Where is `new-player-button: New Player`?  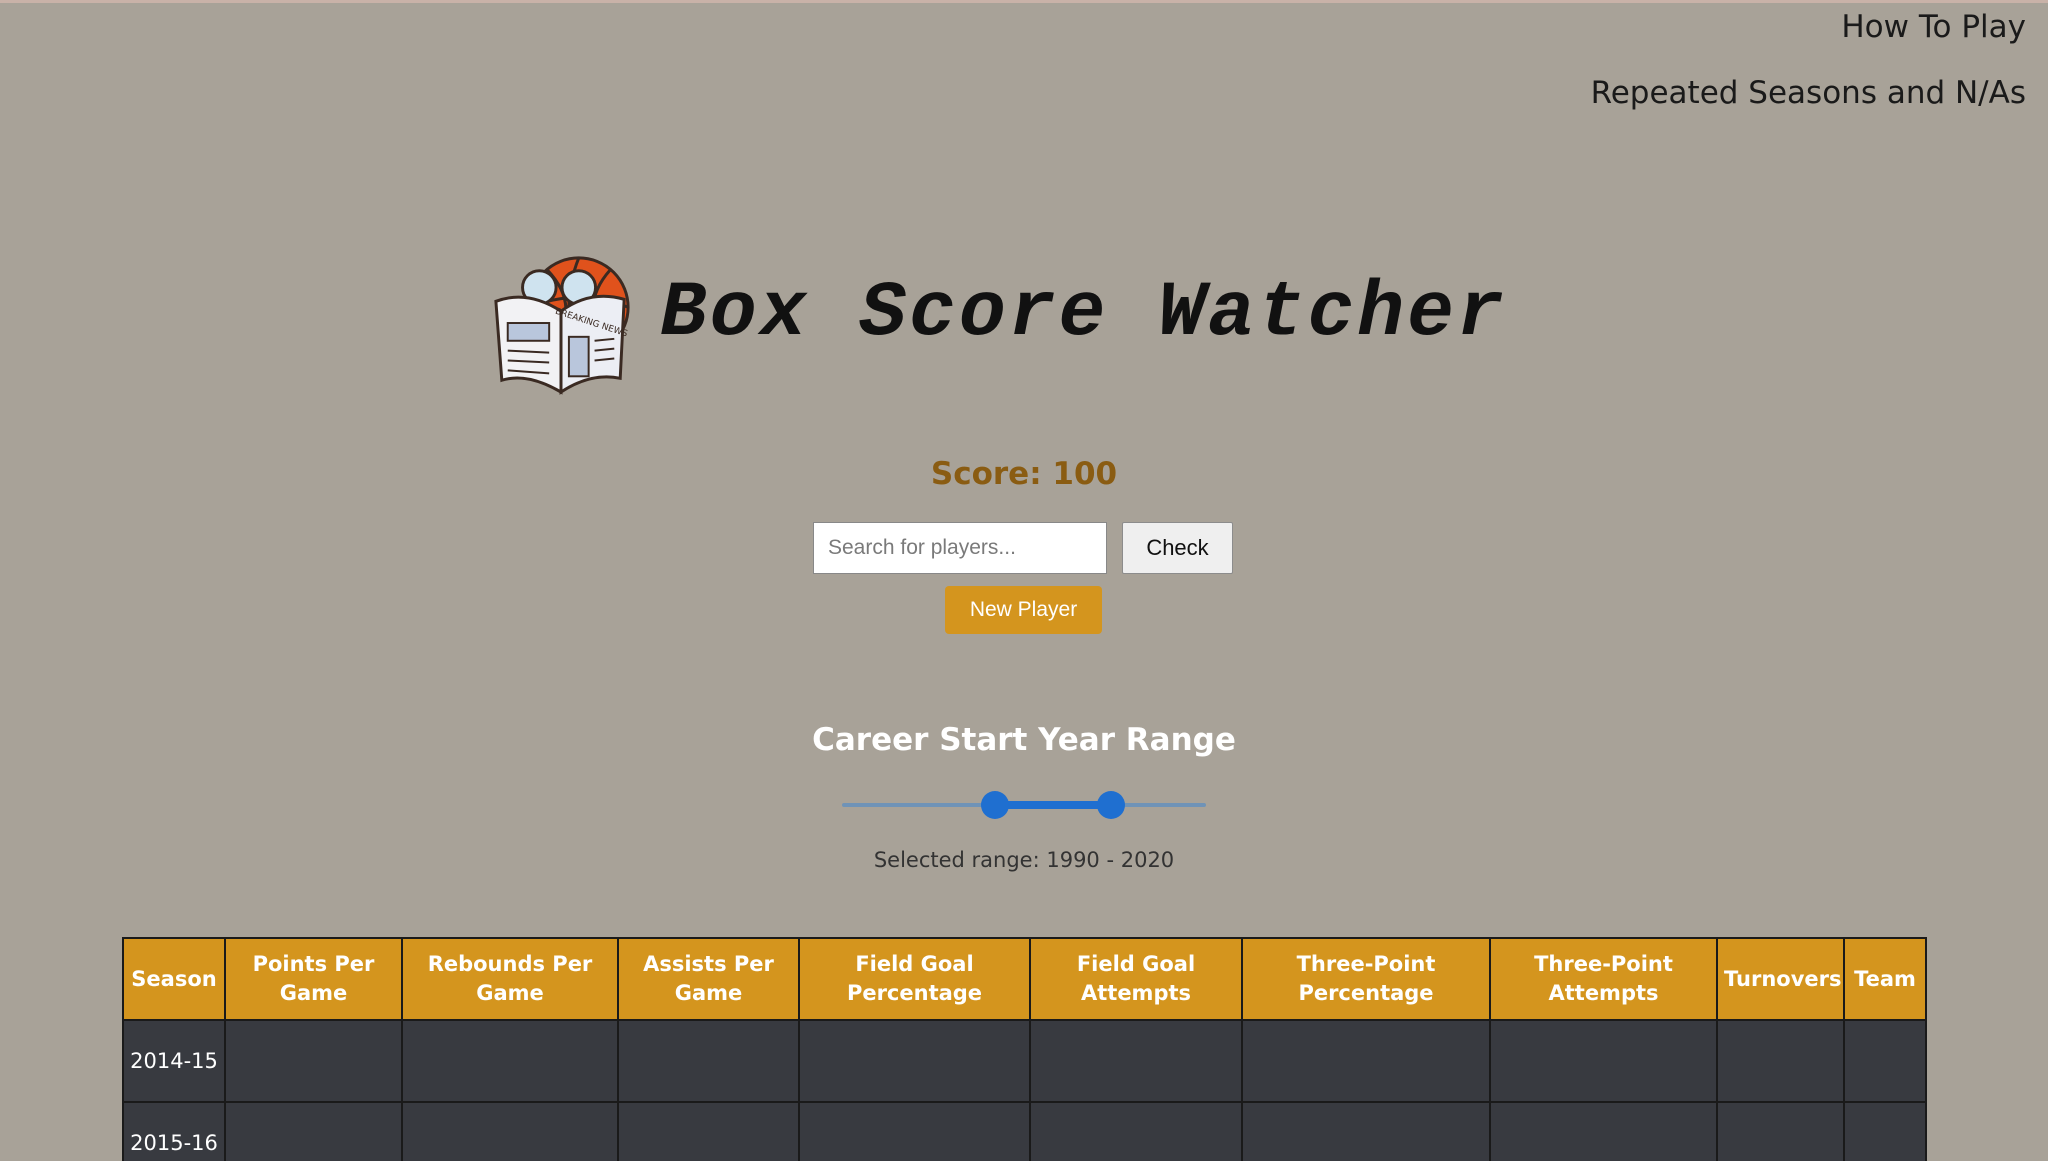 new-player-button: New Player is located at coordinates (1023, 610).